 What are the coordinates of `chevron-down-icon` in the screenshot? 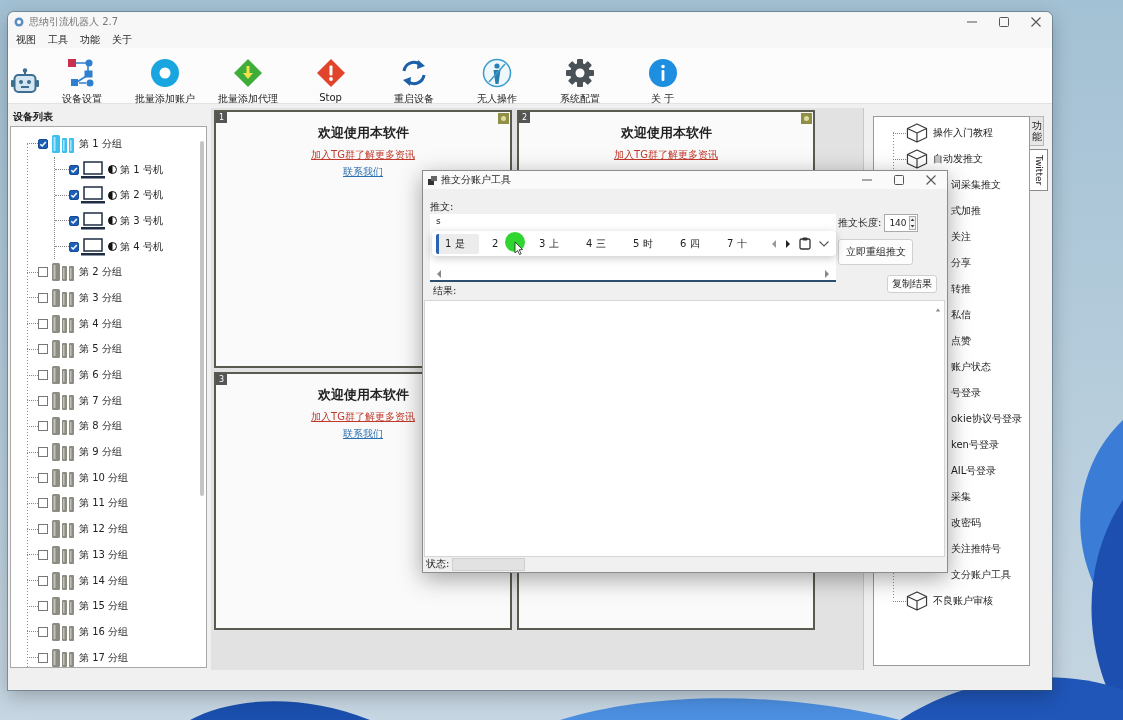 It's located at (824, 243).